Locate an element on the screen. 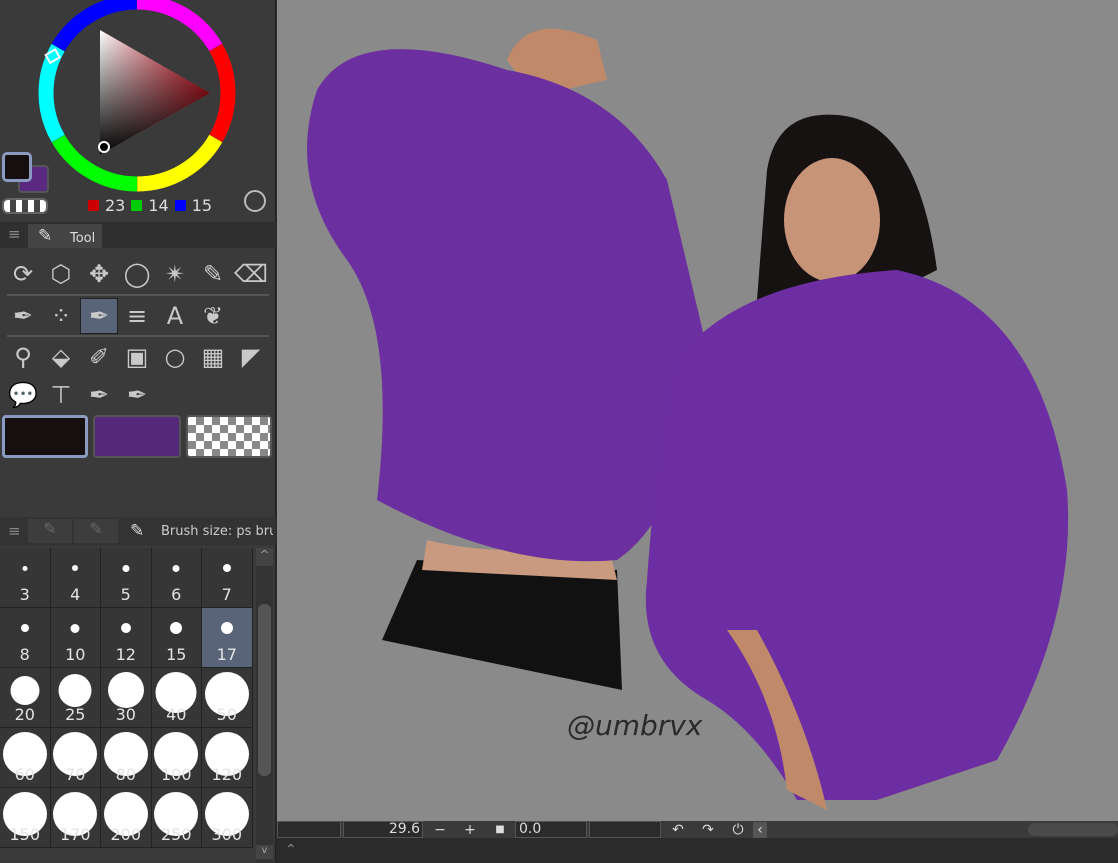  brush-size-25: 25 is located at coordinates (75, 698).